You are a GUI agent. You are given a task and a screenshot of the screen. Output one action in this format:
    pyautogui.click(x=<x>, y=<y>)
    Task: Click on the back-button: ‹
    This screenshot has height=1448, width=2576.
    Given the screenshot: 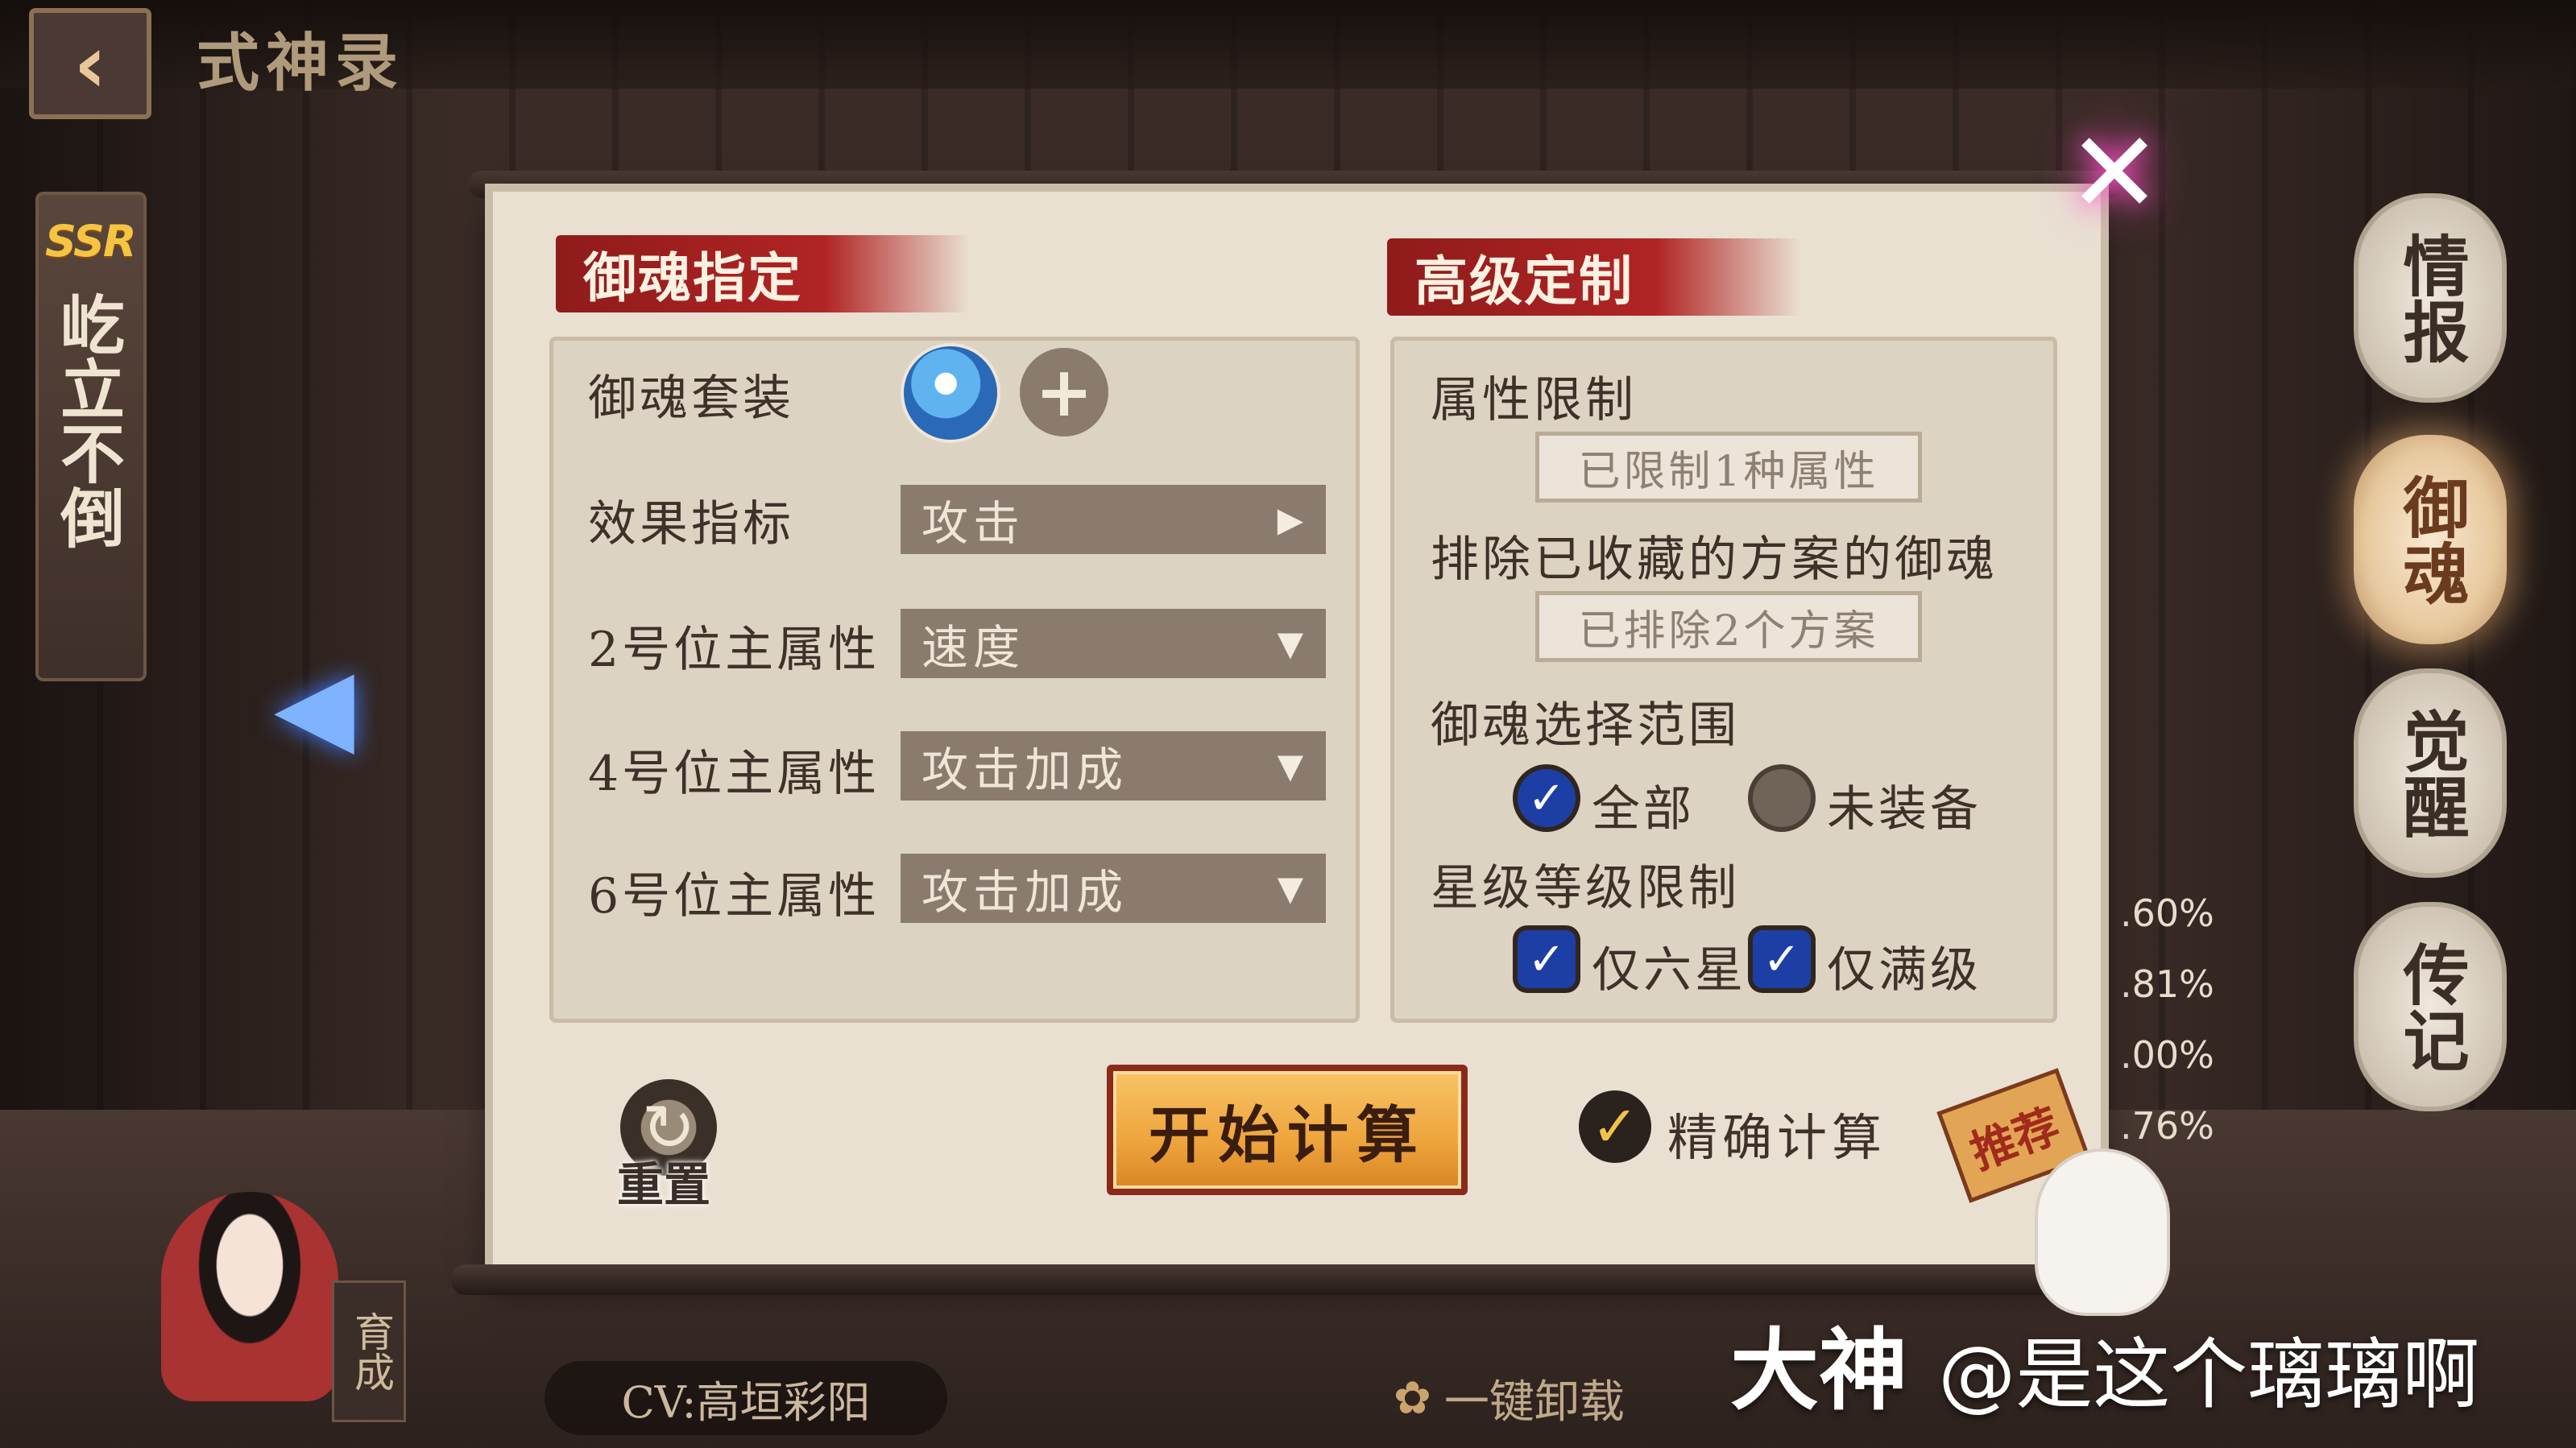 What is the action you would take?
    pyautogui.click(x=90, y=63)
    